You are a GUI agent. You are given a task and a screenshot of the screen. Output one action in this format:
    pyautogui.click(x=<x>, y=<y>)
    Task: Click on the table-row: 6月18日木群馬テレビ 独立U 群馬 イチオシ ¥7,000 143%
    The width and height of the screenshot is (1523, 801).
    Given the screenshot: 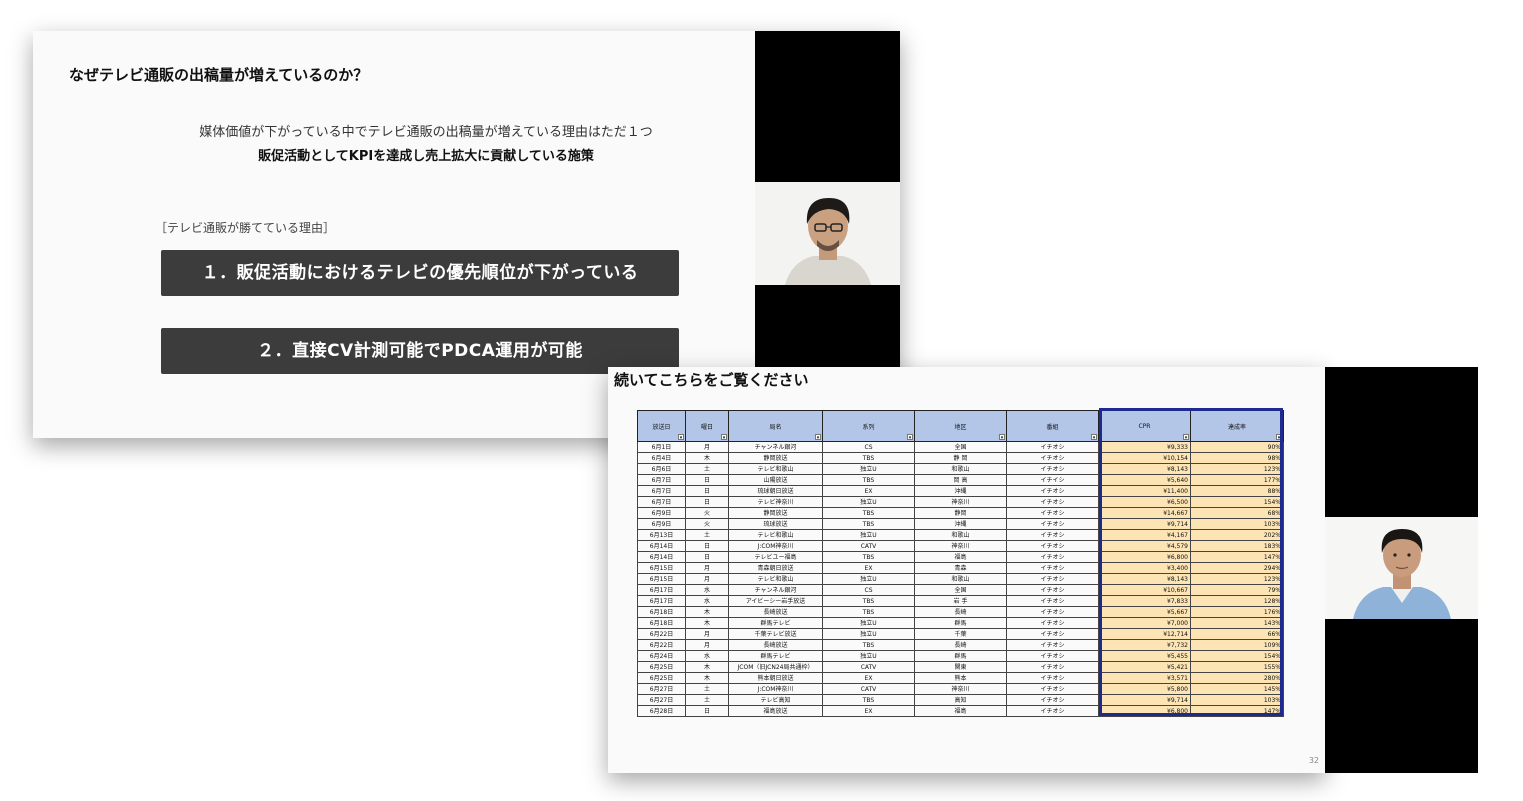 What is the action you would take?
    pyautogui.click(x=960, y=623)
    